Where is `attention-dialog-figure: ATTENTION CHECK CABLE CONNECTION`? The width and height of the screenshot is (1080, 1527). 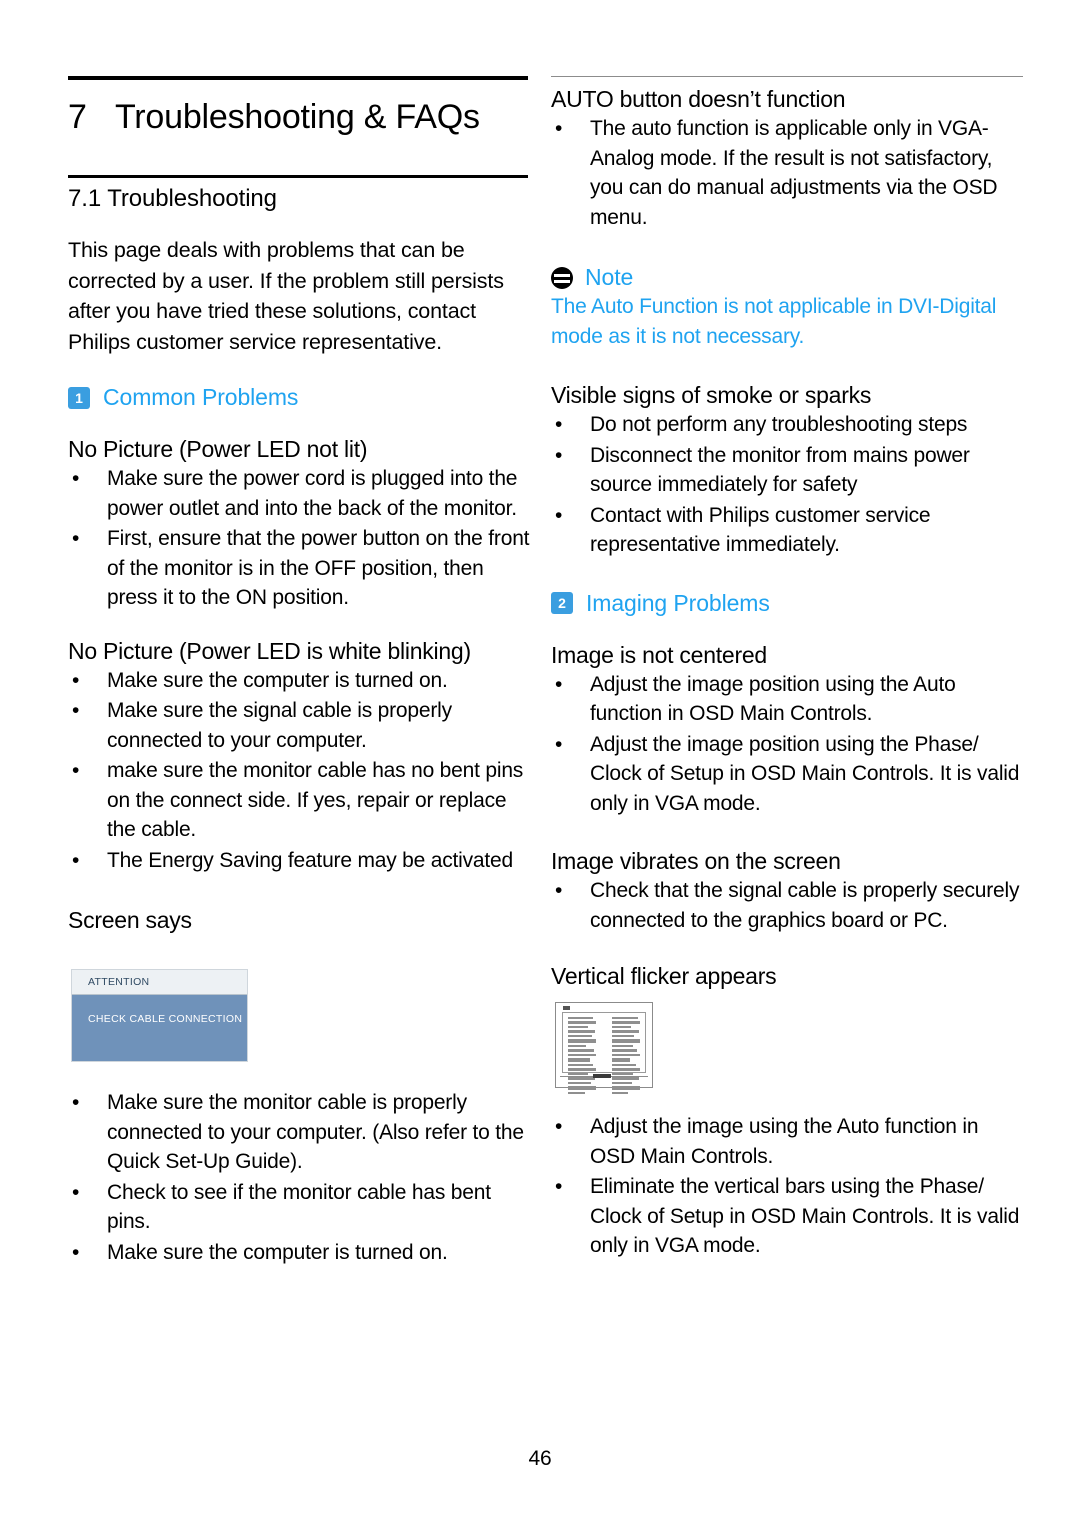 attention-dialog-figure: ATTENTION CHECK CABLE CONNECTION is located at coordinates (159, 1015).